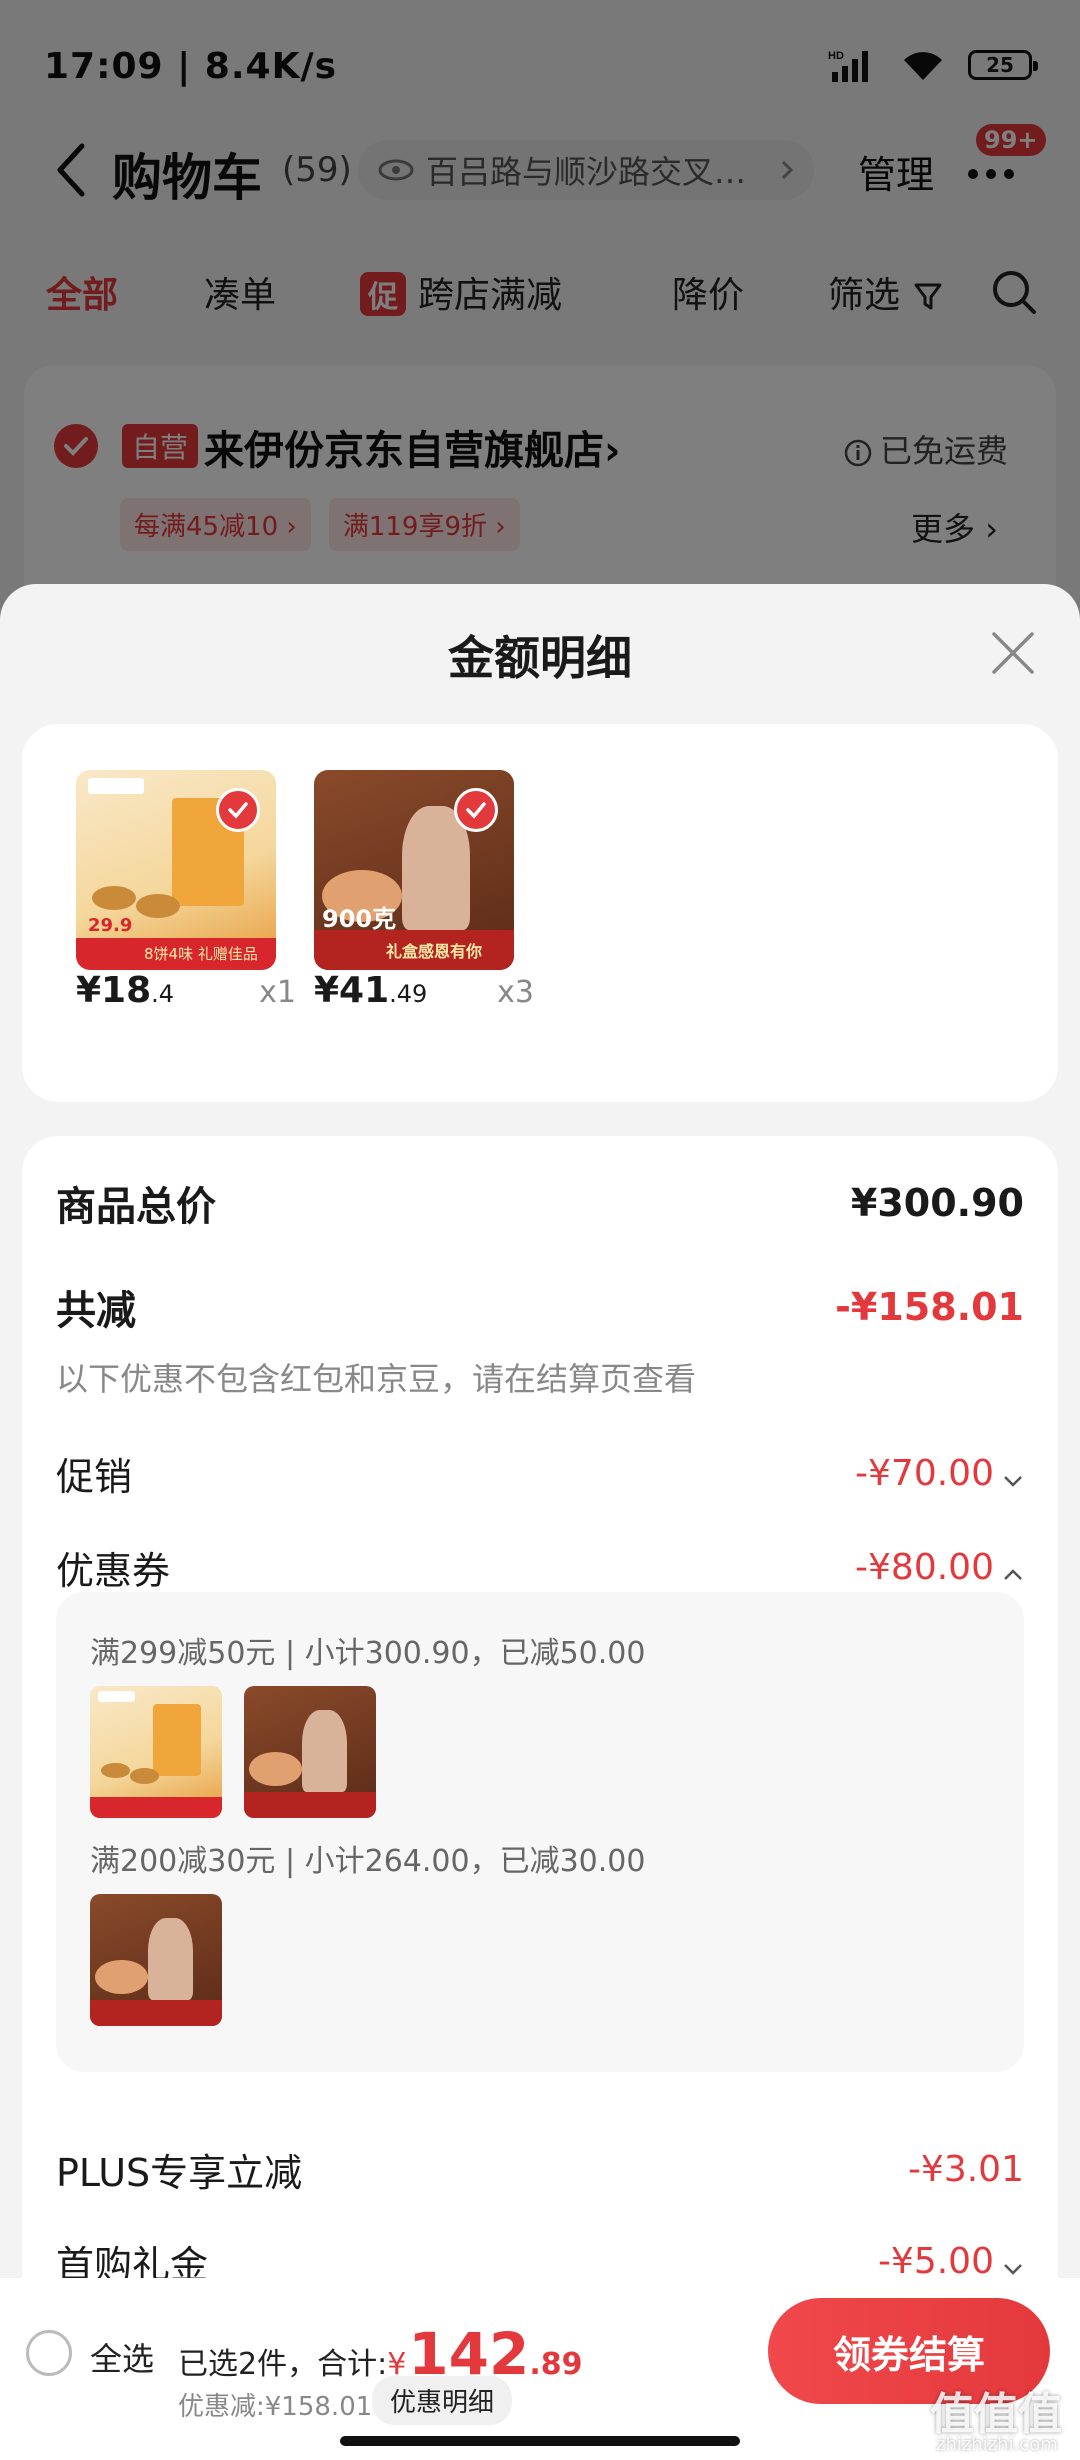  Describe the element at coordinates (136, 1207) in the screenshot. I see `total-price-label: 商品总价` at that location.